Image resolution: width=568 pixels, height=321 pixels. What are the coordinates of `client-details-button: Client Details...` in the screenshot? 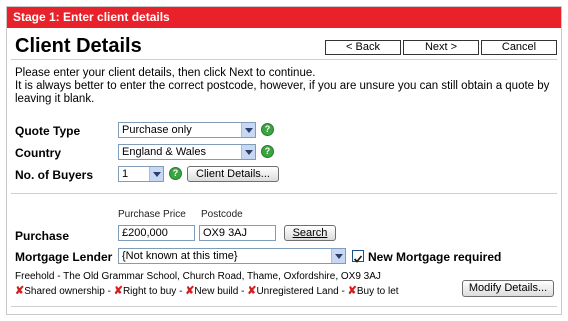 It's located at (233, 174).